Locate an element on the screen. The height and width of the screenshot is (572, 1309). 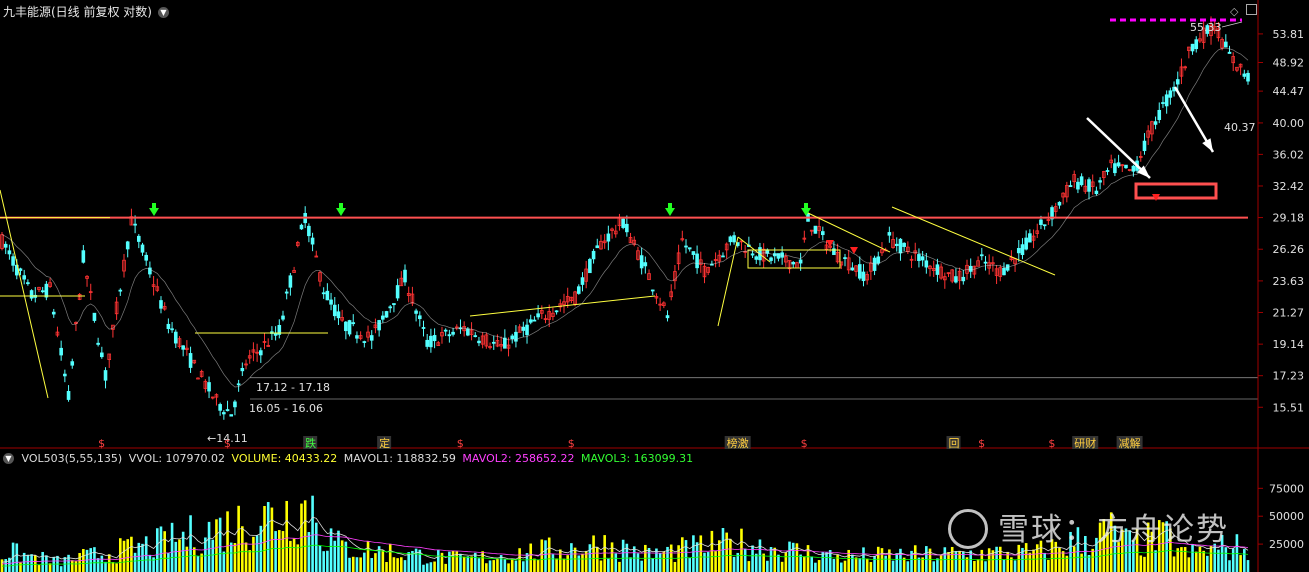
diamond-icon: ◇ is located at coordinates (1234, 11).